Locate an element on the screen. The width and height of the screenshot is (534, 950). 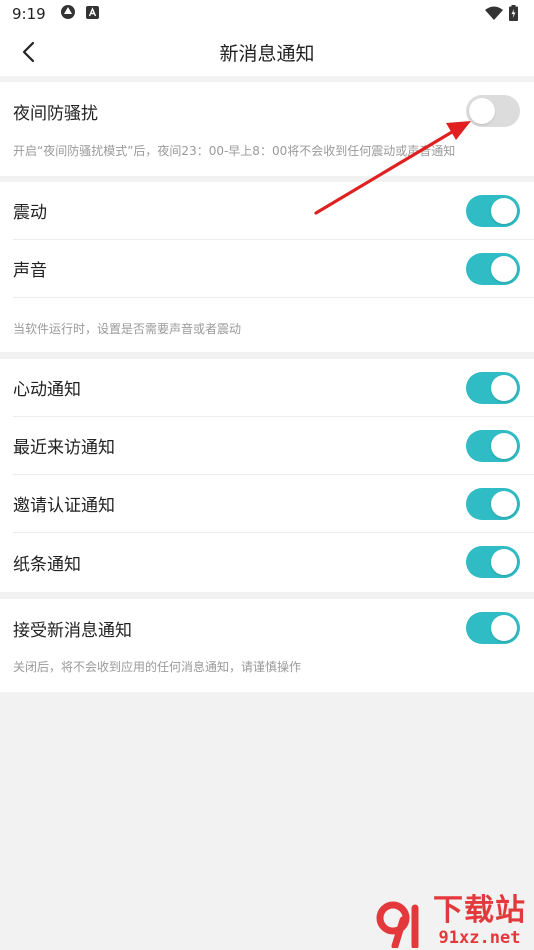
recent-visit-label: 最近来访通知 is located at coordinates (64, 448).